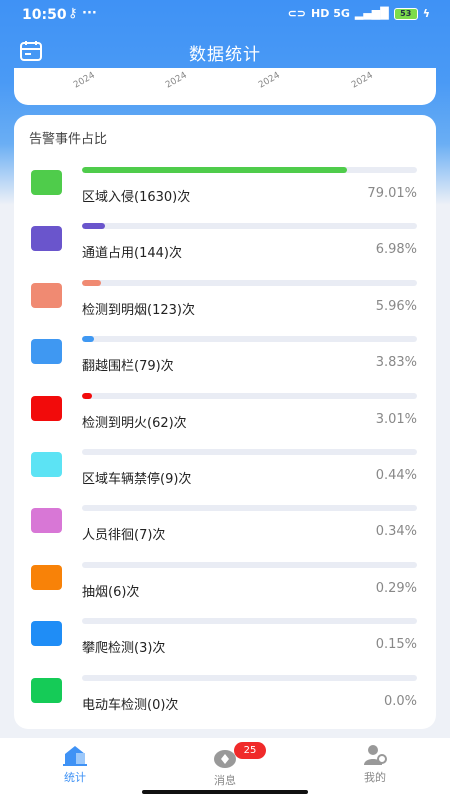 This screenshot has height=800, width=450. What do you see at coordinates (68, 139) in the screenshot?
I see `card-title: 告警事件占比` at bounding box center [68, 139].